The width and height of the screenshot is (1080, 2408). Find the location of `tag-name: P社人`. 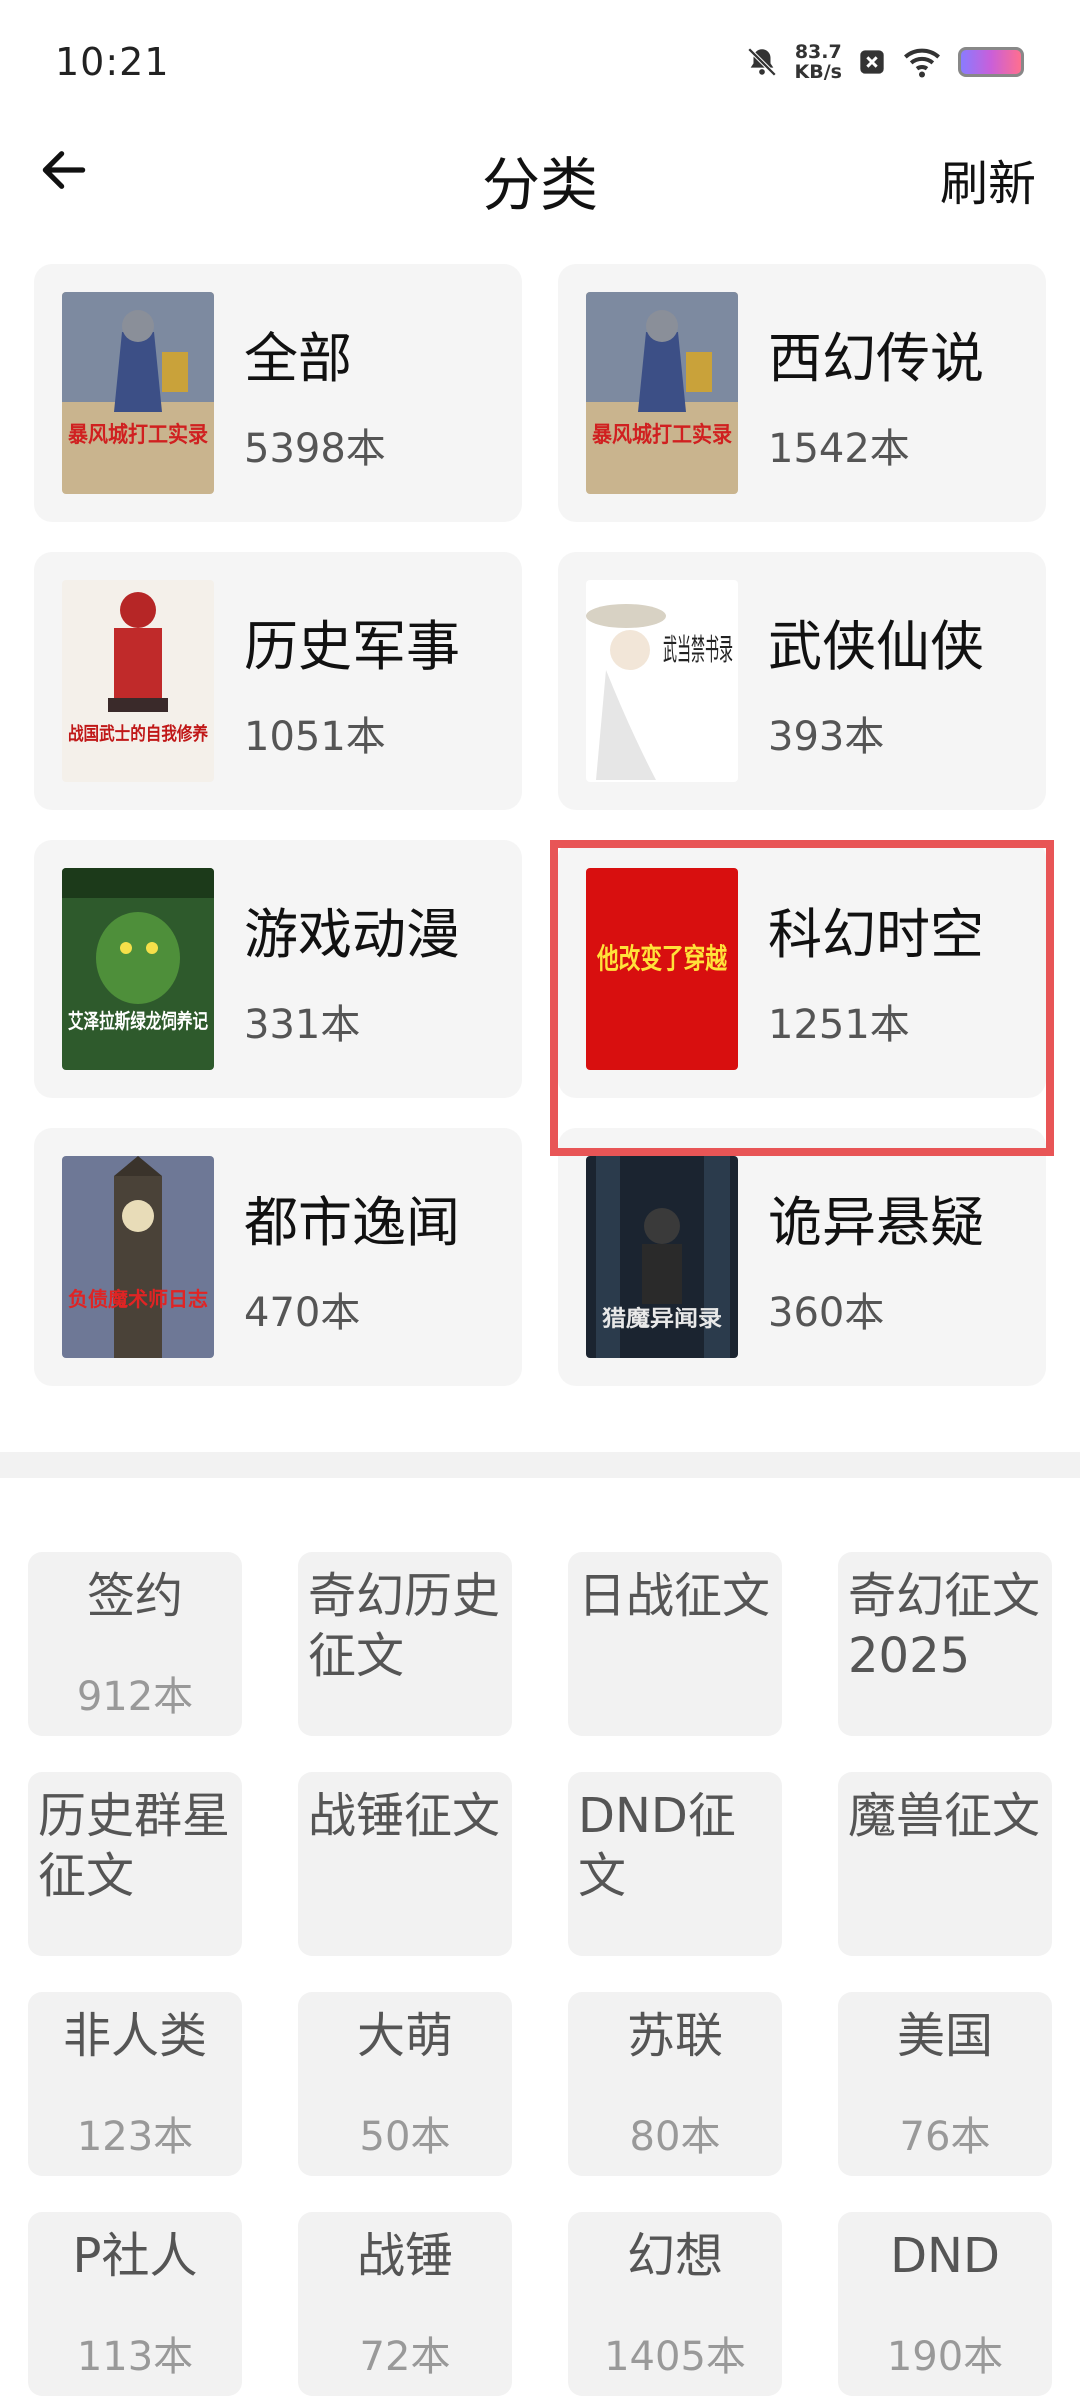

tag-name: P社人 is located at coordinates (135, 2256).